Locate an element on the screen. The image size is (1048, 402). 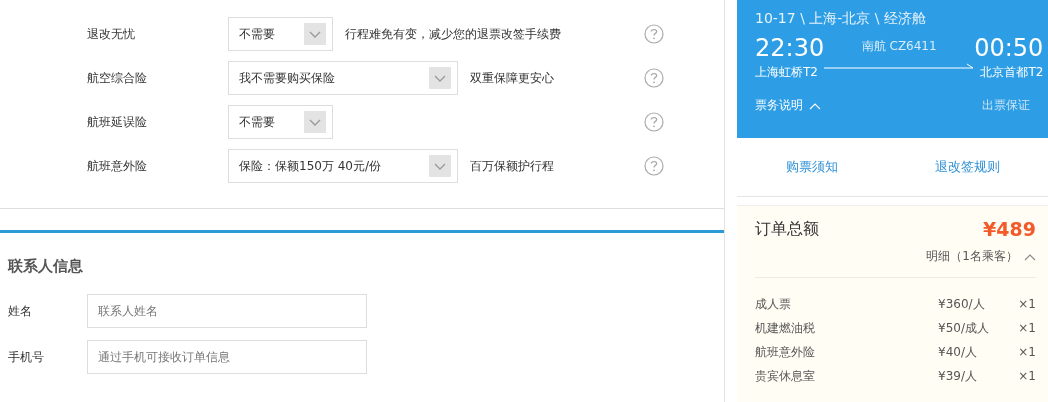
arrive-time: 00:50 is located at coordinates (1009, 48).